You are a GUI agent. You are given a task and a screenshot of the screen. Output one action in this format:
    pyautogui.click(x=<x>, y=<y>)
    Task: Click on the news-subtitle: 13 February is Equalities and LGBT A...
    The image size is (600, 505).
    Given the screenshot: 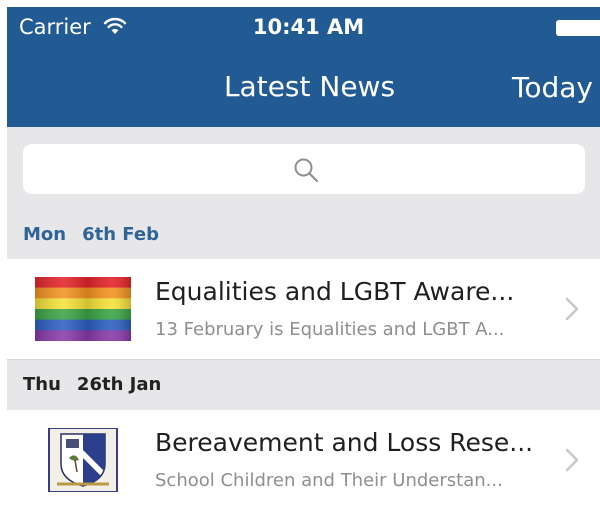 What is the action you would take?
    pyautogui.click(x=330, y=329)
    